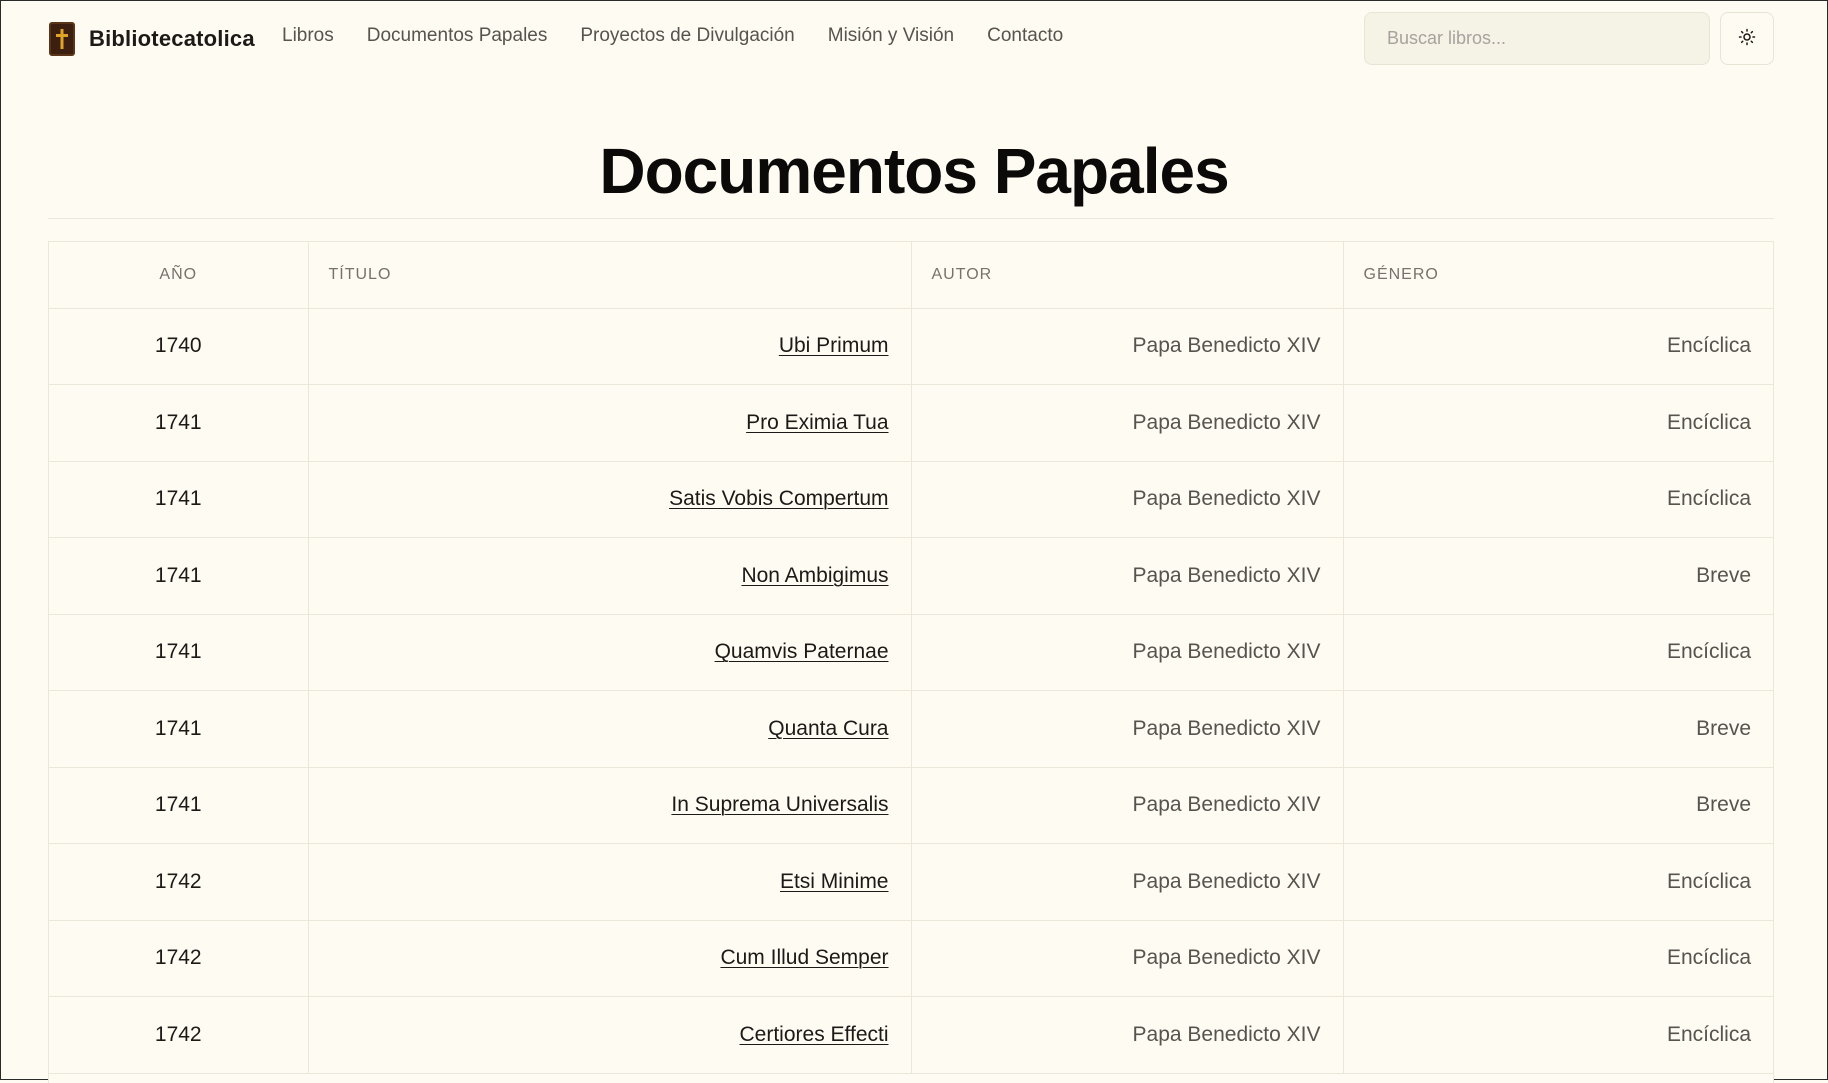 The width and height of the screenshot is (1828, 1083). Describe the element at coordinates (610, 499) in the screenshot. I see `cell-title: Satis Vobis Compertum` at that location.